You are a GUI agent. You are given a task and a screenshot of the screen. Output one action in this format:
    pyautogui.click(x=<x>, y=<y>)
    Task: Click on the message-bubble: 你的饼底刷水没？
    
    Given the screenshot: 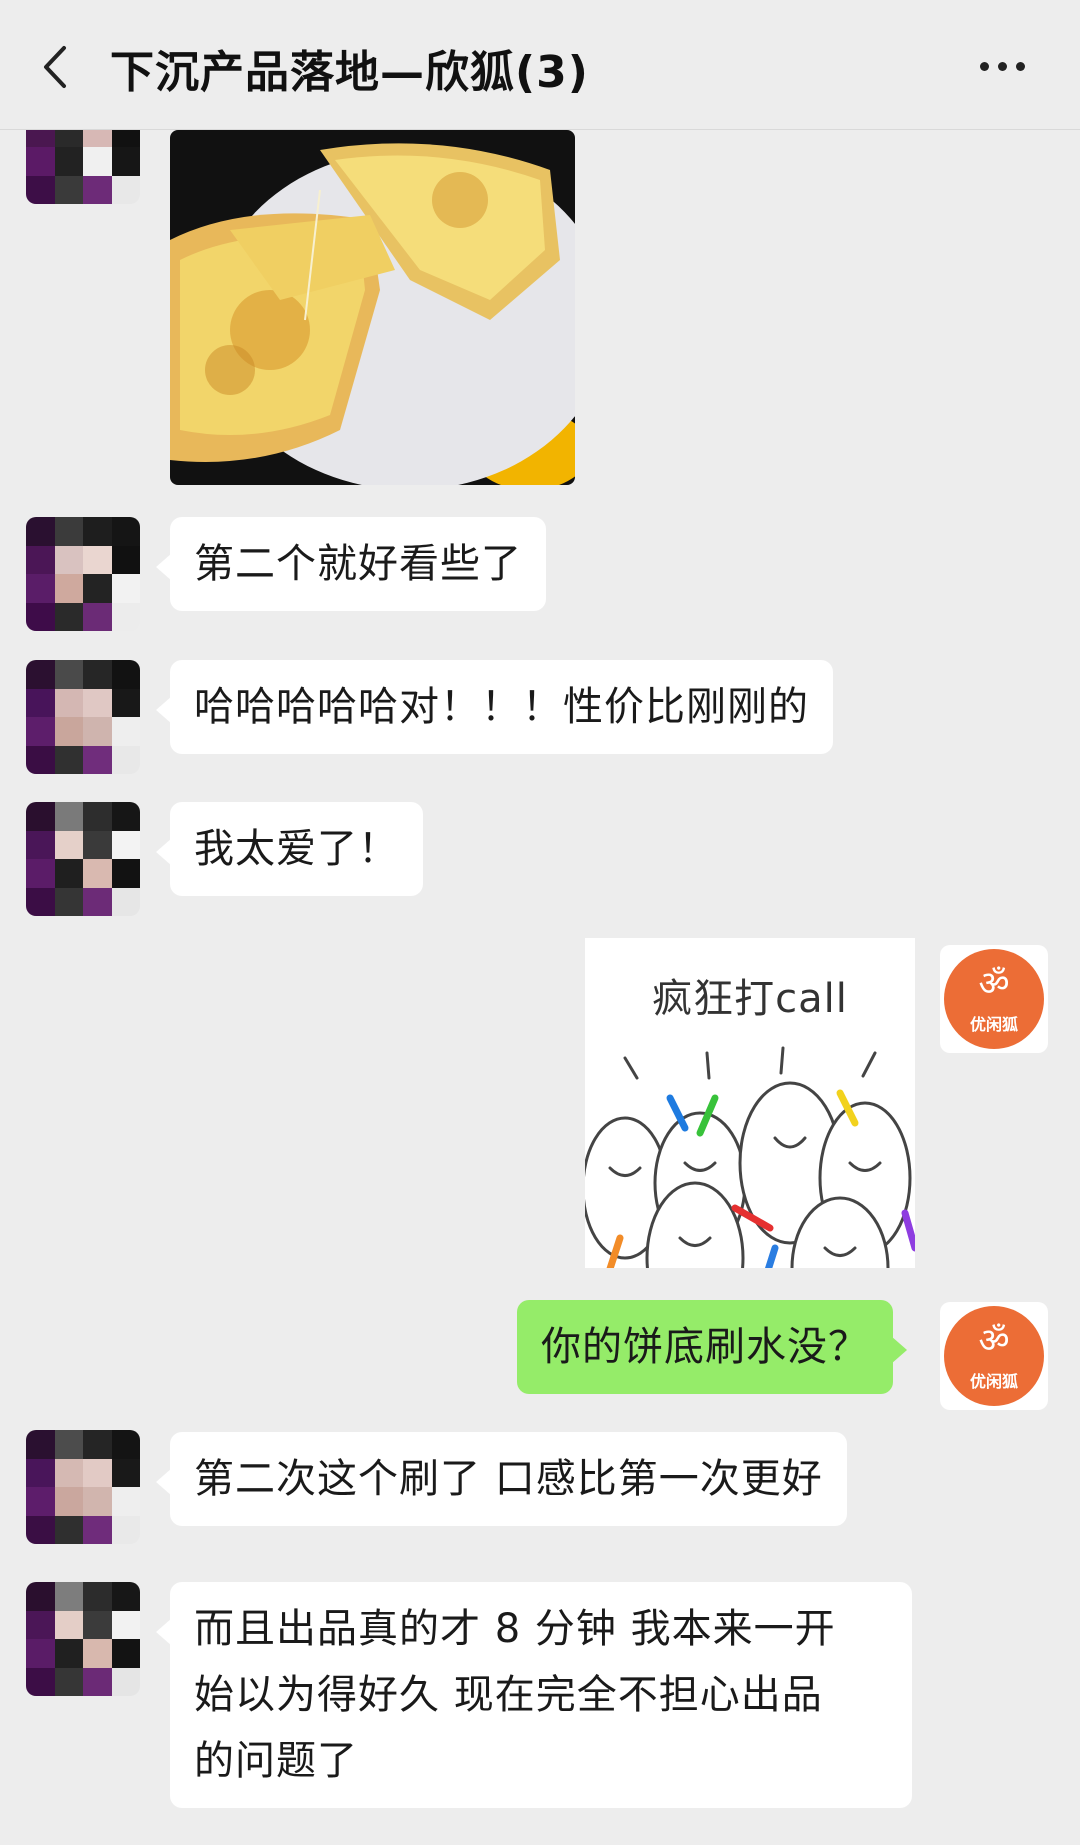 What is the action you would take?
    pyautogui.click(x=712, y=1347)
    